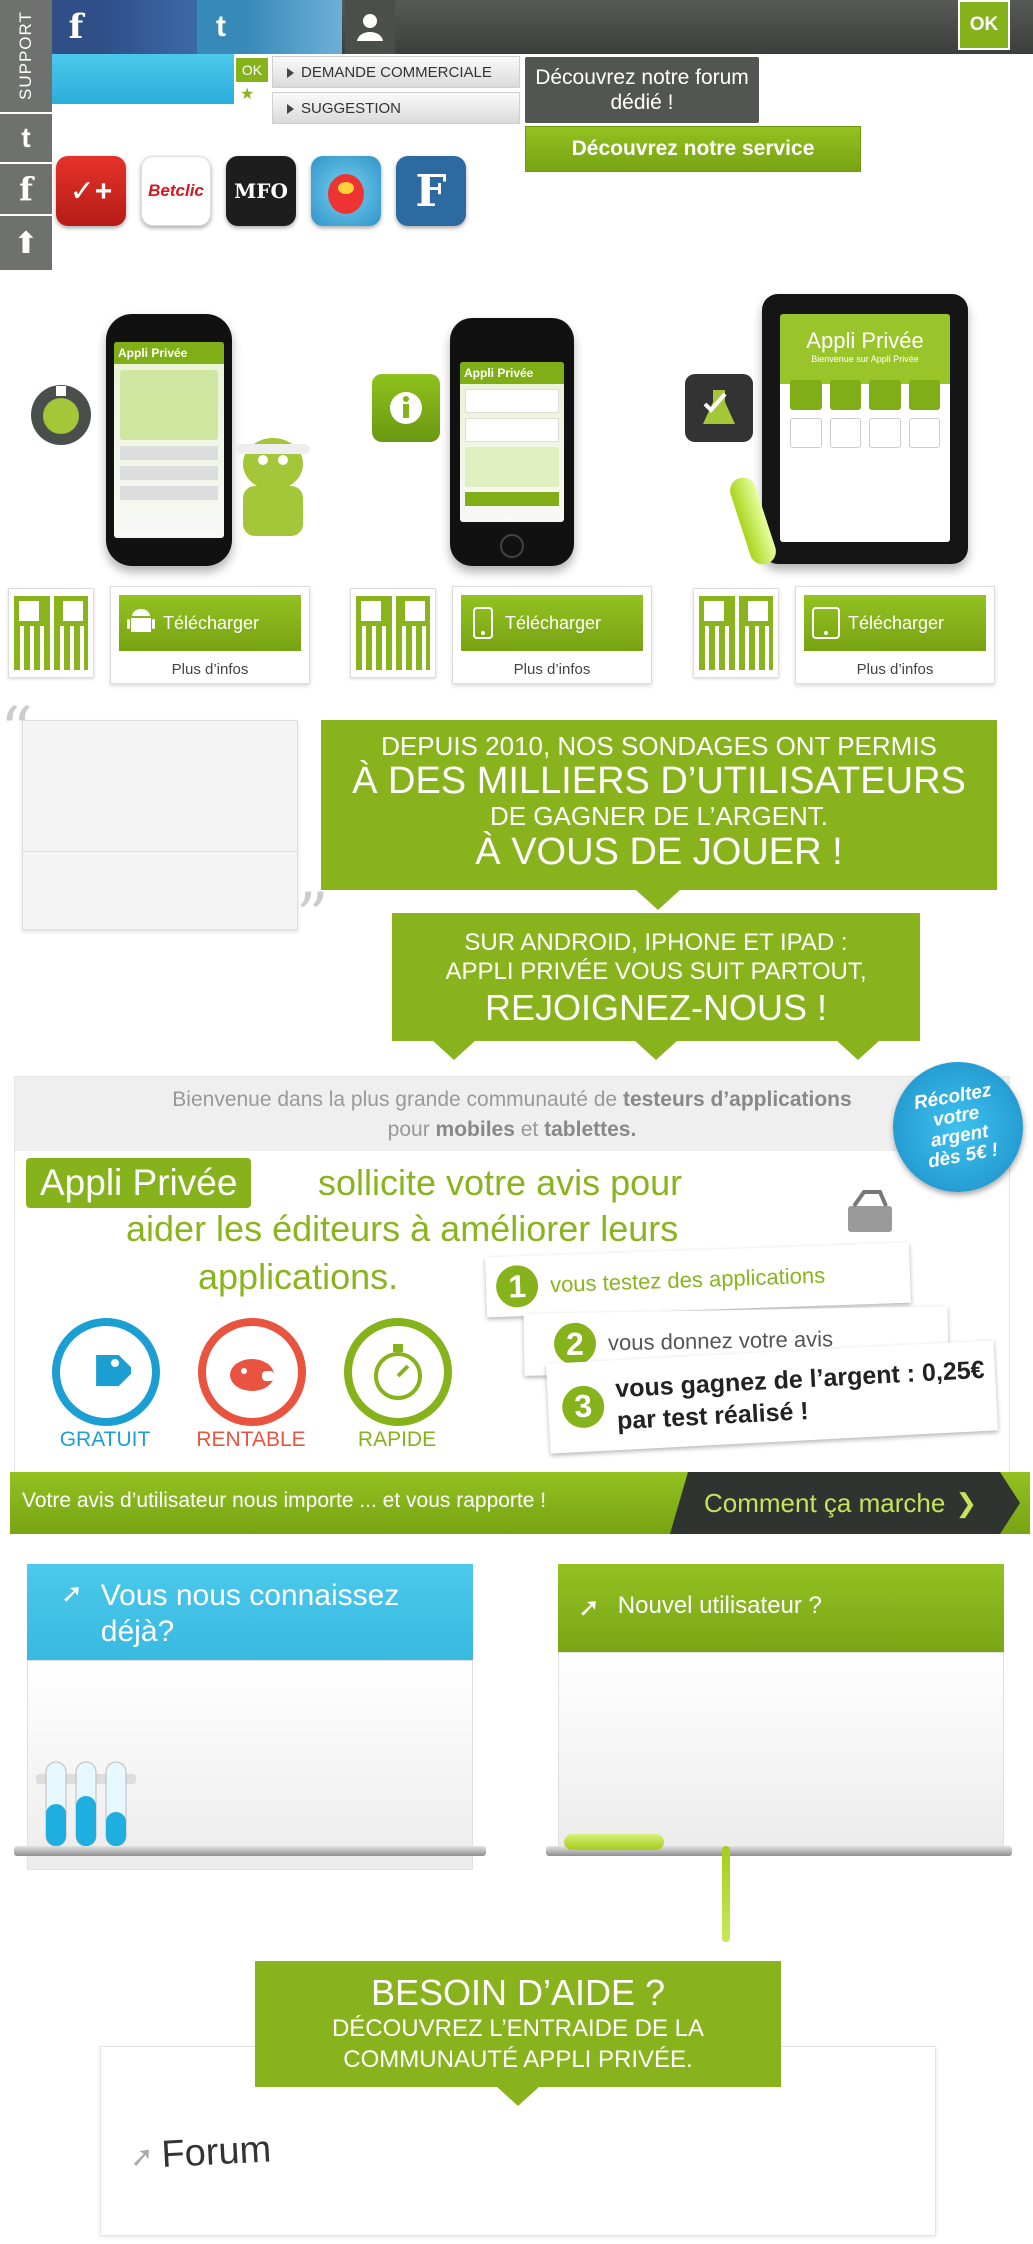 Image resolution: width=1033 pixels, height=2244 pixels. Describe the element at coordinates (221, 27) in the screenshot. I see `twitter-icon: t` at that location.